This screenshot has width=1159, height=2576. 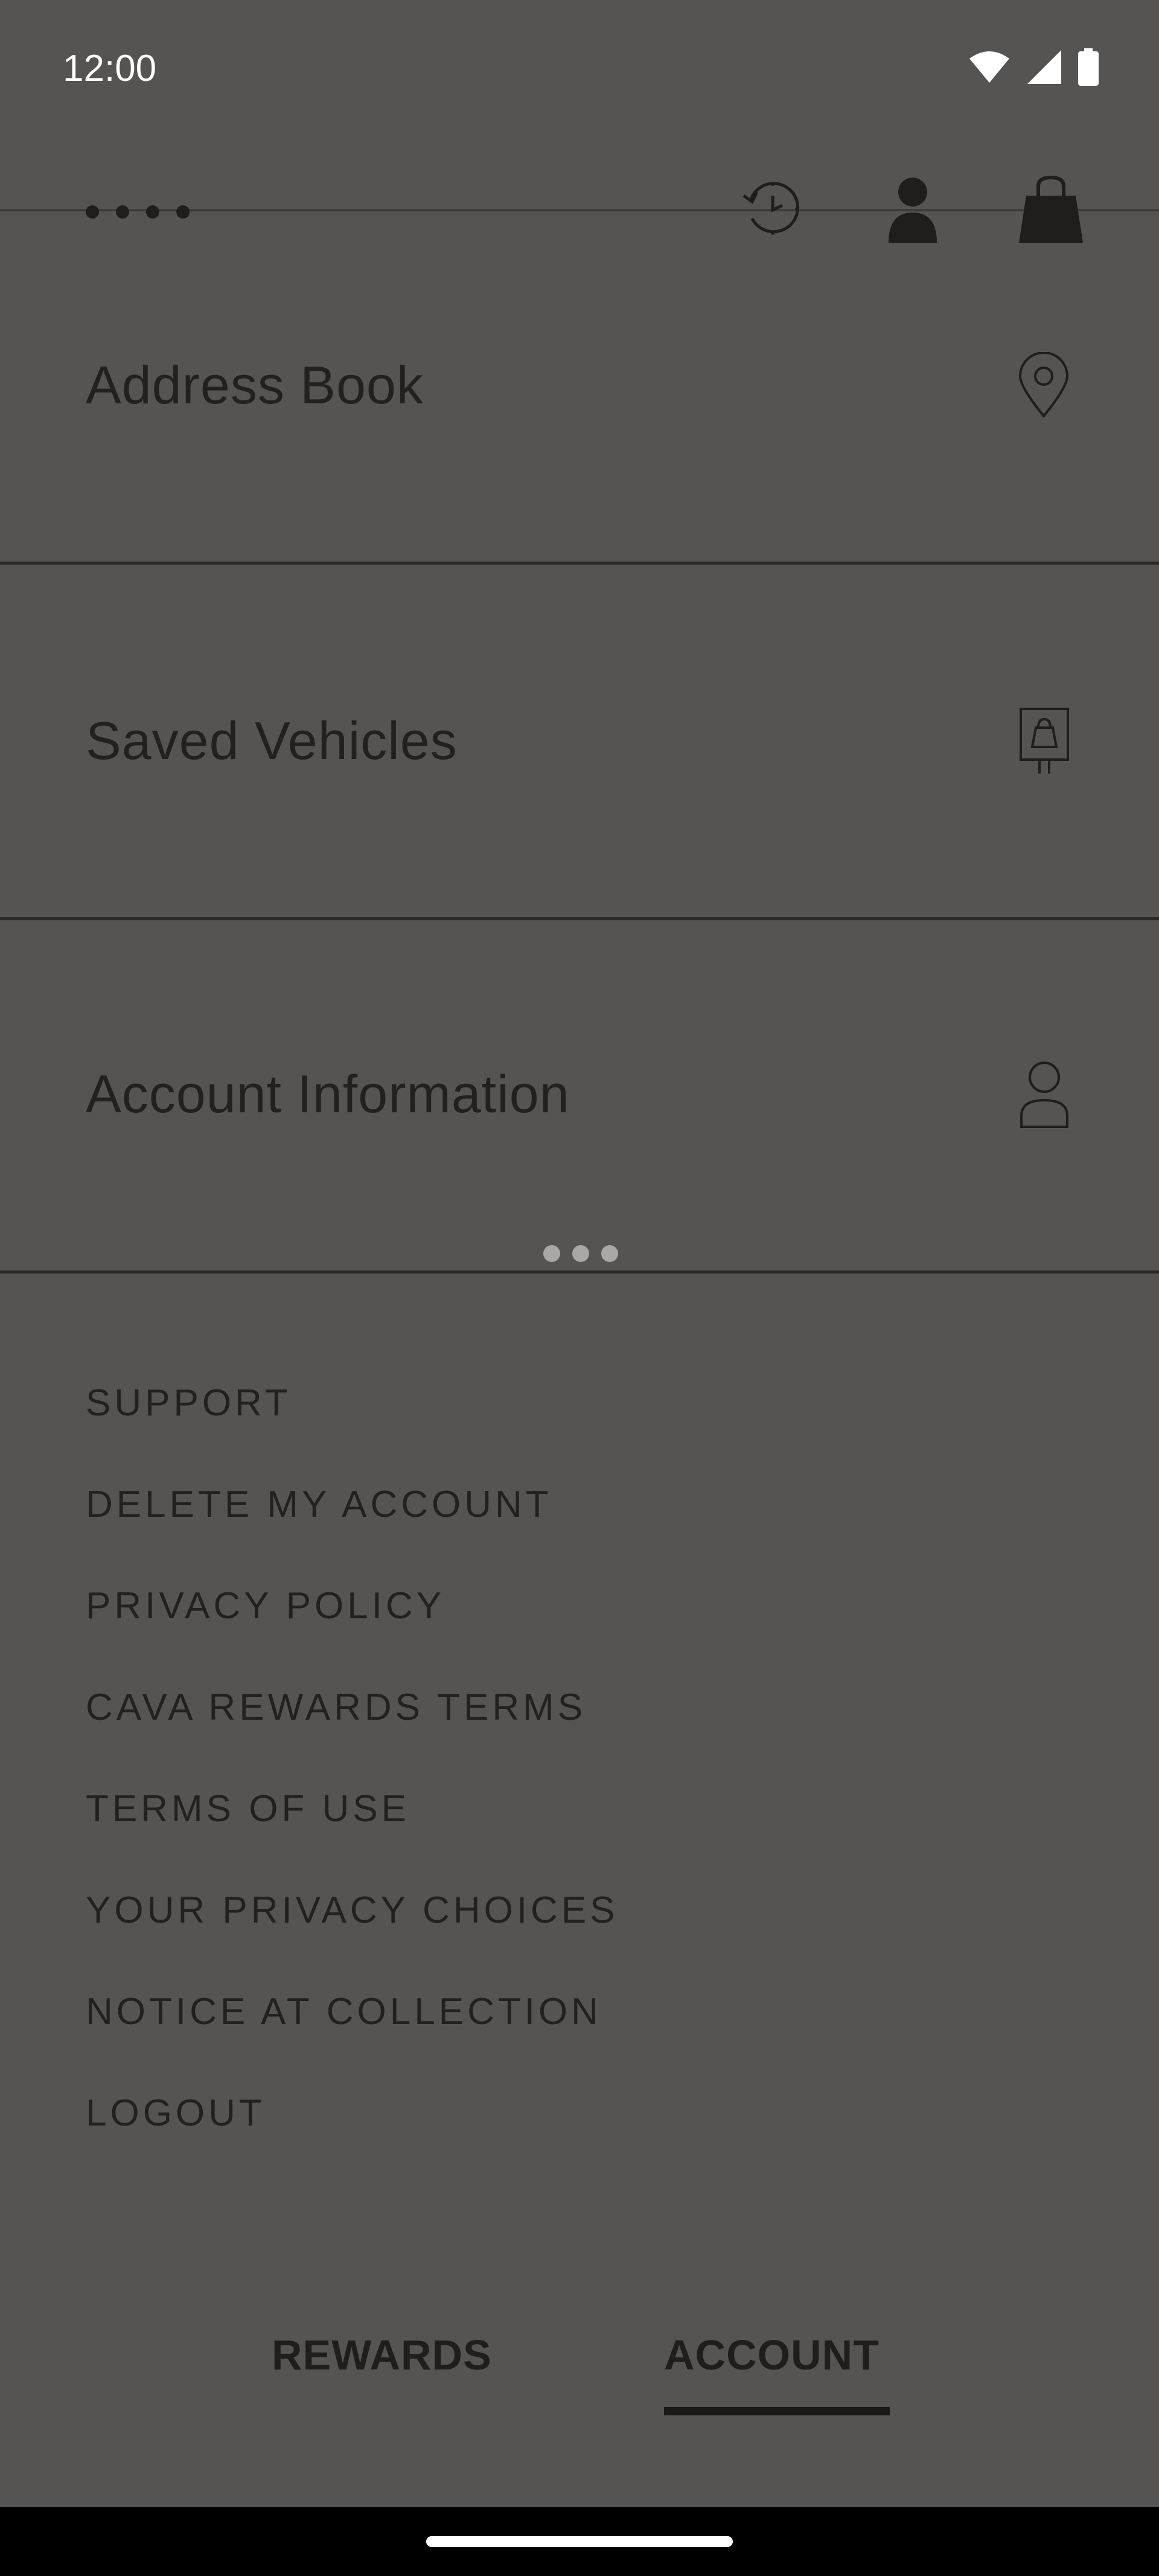 What do you see at coordinates (1044, 1095) in the screenshot?
I see `person-outline-icon` at bounding box center [1044, 1095].